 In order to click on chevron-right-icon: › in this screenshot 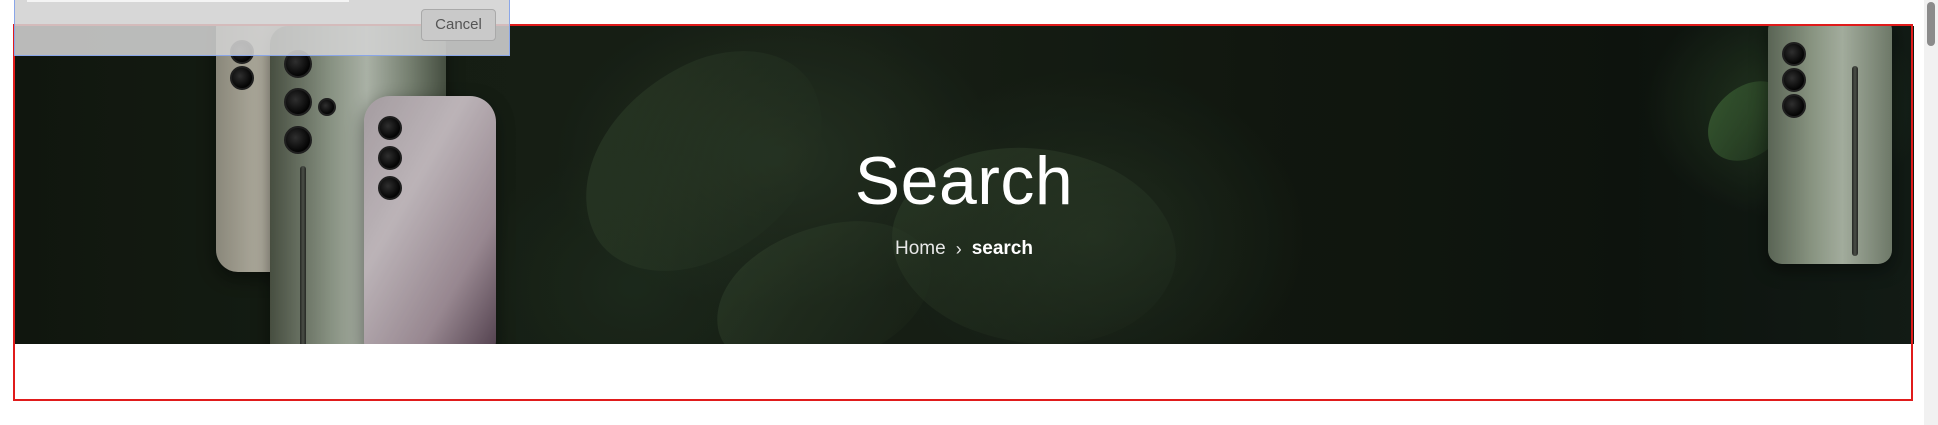, I will do `click(958, 249)`.